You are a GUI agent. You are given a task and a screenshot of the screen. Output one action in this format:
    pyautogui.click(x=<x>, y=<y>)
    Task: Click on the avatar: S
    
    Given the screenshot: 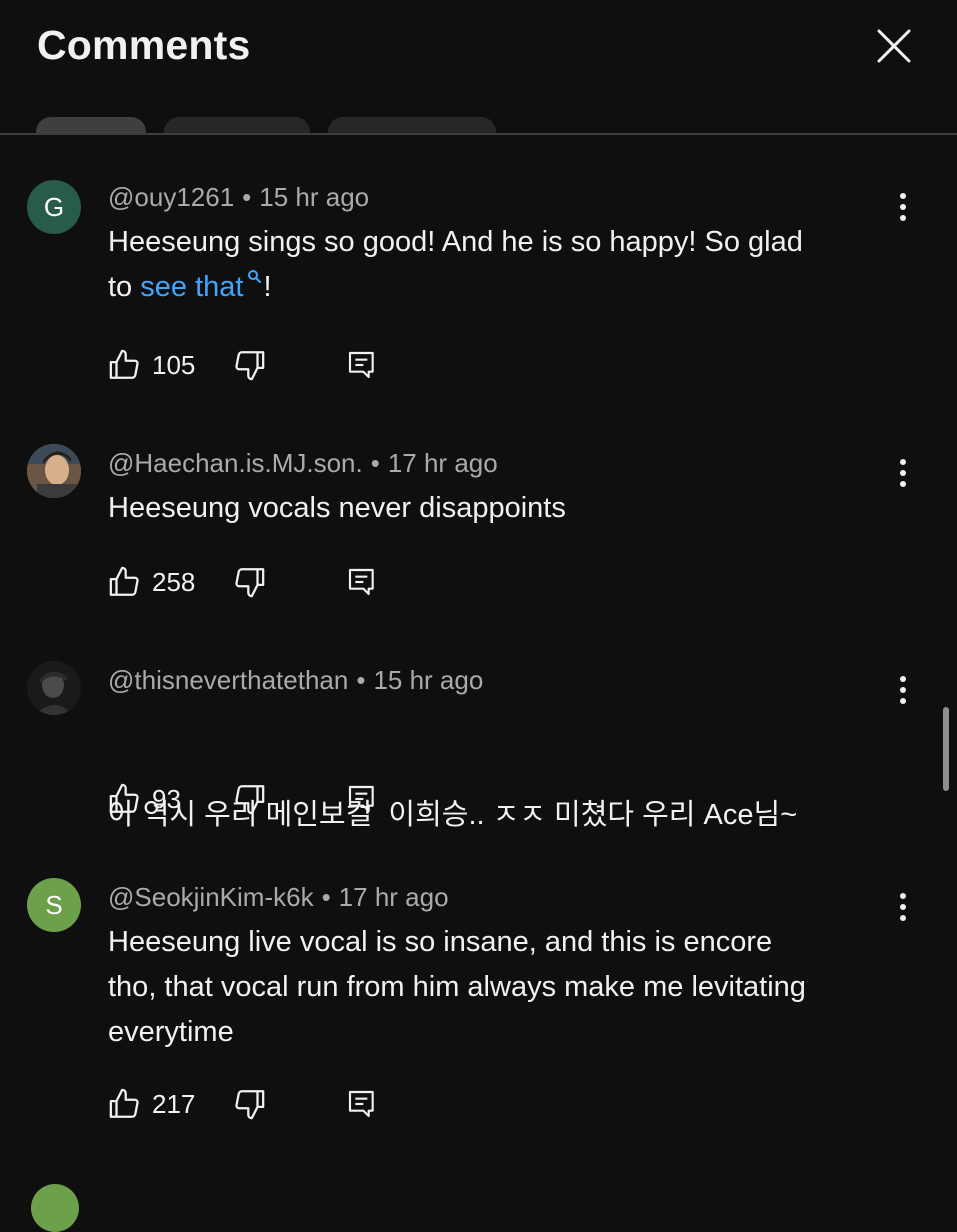 What is the action you would take?
    pyautogui.click(x=54, y=905)
    